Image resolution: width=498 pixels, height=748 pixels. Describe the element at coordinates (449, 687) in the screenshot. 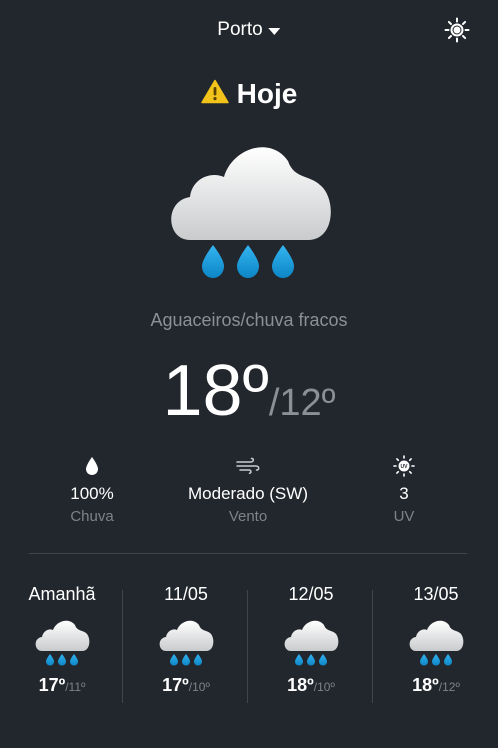

I see `forecast-min: /12º` at that location.